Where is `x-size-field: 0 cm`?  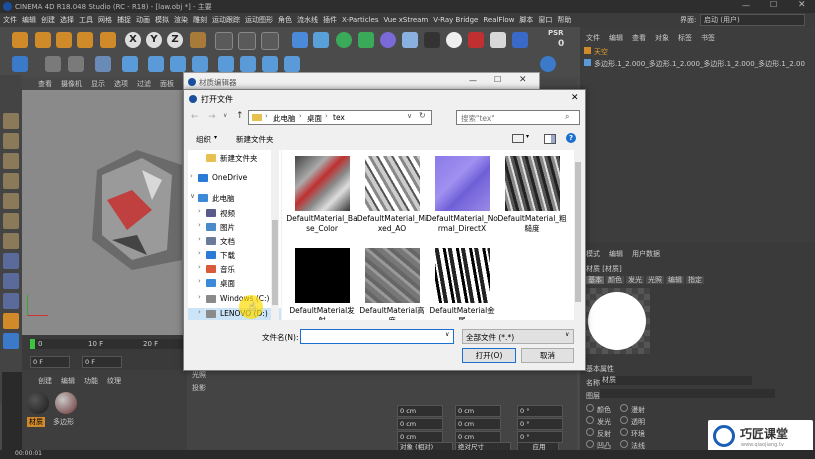
x-size-field: 0 cm is located at coordinates (478, 411).